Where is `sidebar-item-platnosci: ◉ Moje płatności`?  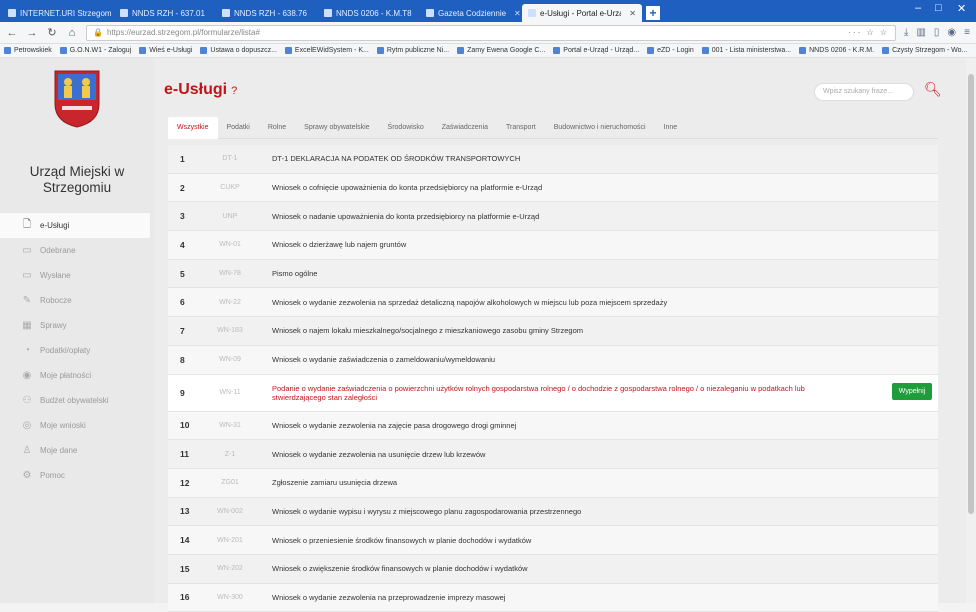
sidebar-item-platnosci: ◉ Moje płatności is located at coordinates (77, 375).